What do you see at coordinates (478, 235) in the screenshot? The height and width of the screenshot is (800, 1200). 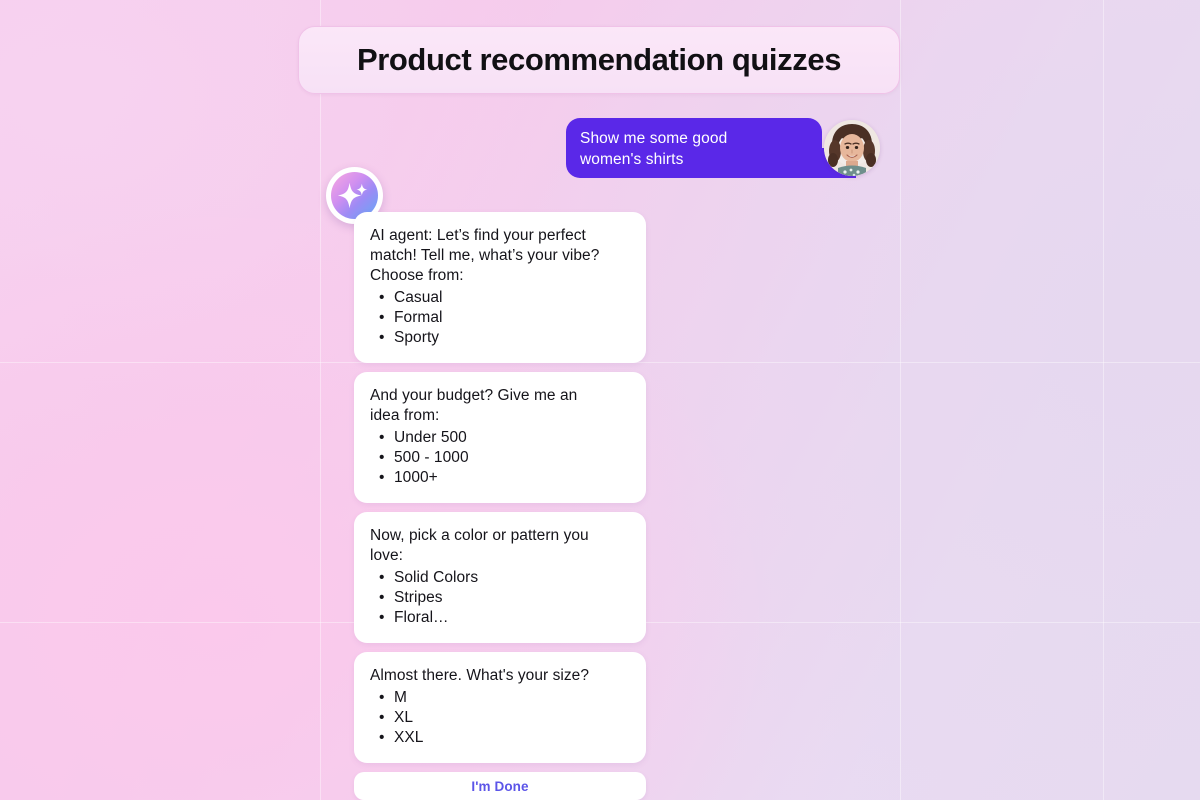 I see `ai-message-line: AI agent: Let’s find your perfect` at bounding box center [478, 235].